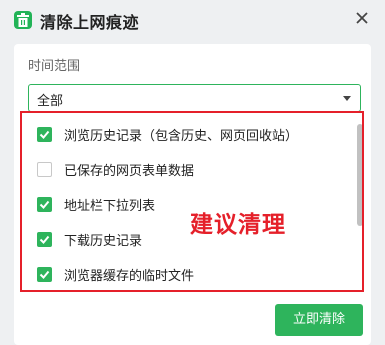  I want to click on item-download-history: 下载历史记录, so click(188, 239).